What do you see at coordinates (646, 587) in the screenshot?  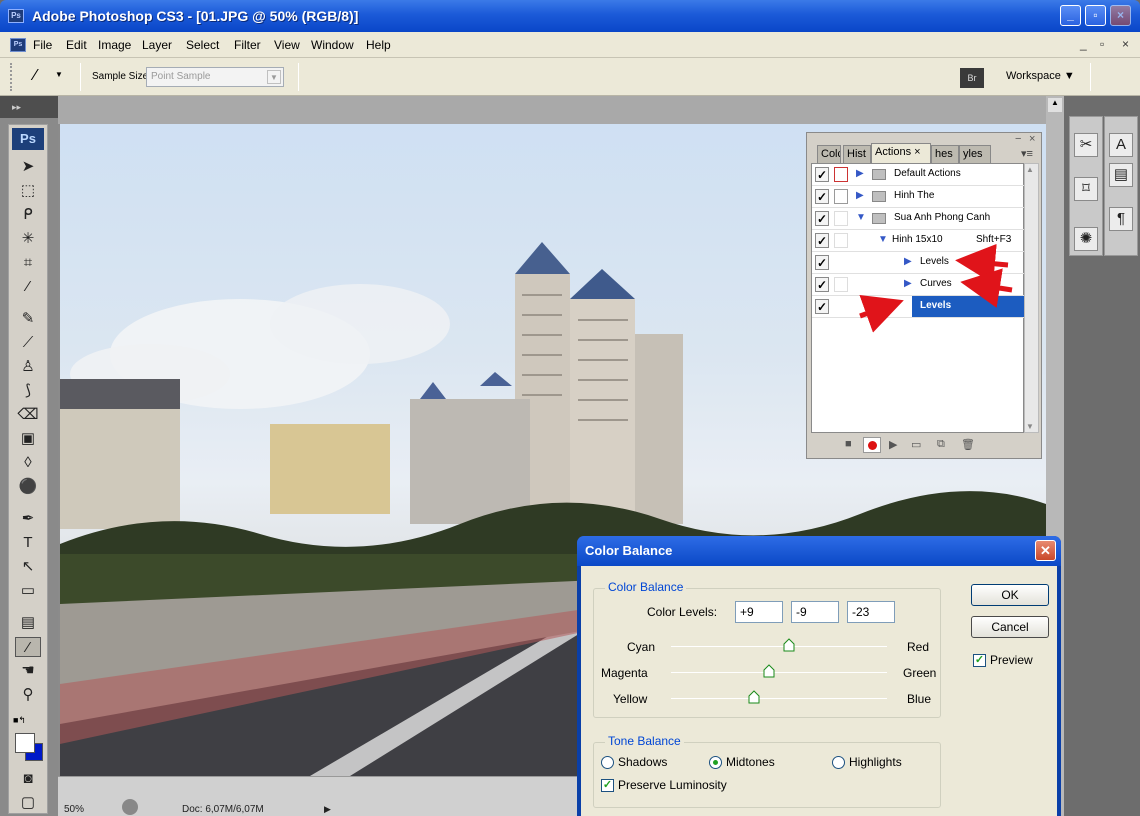 I see `color-balance-group-label: Color Balance` at bounding box center [646, 587].